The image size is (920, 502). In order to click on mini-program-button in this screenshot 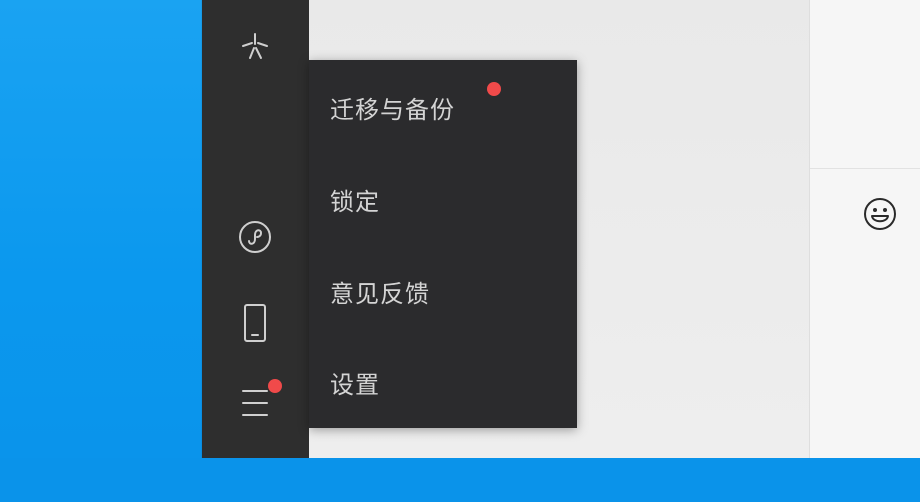, I will do `click(255, 237)`.